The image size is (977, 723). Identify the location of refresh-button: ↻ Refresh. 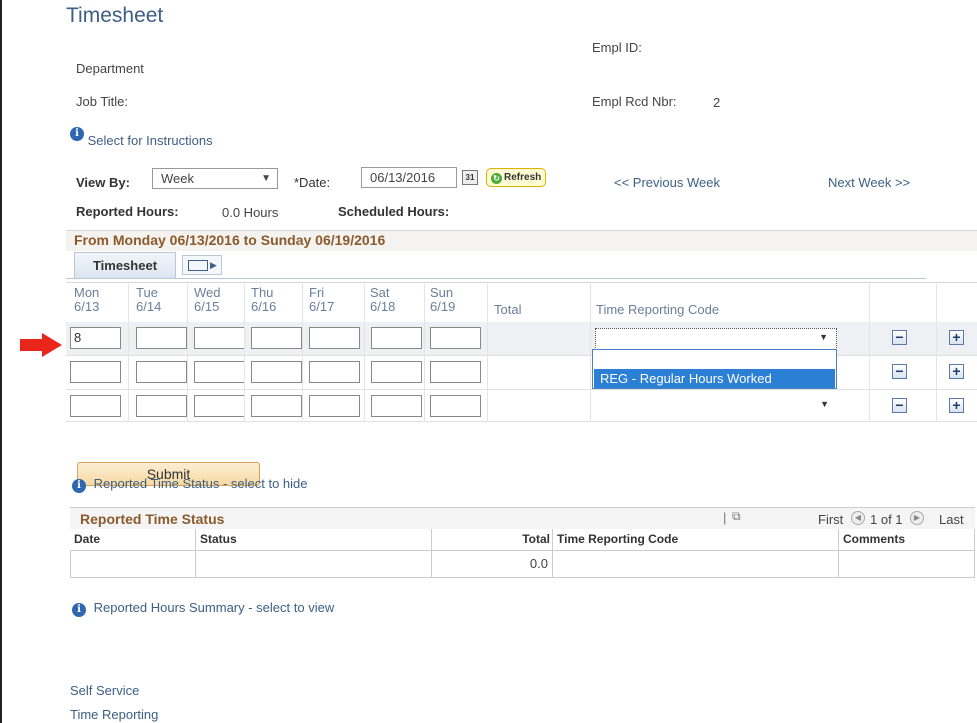
(516, 177).